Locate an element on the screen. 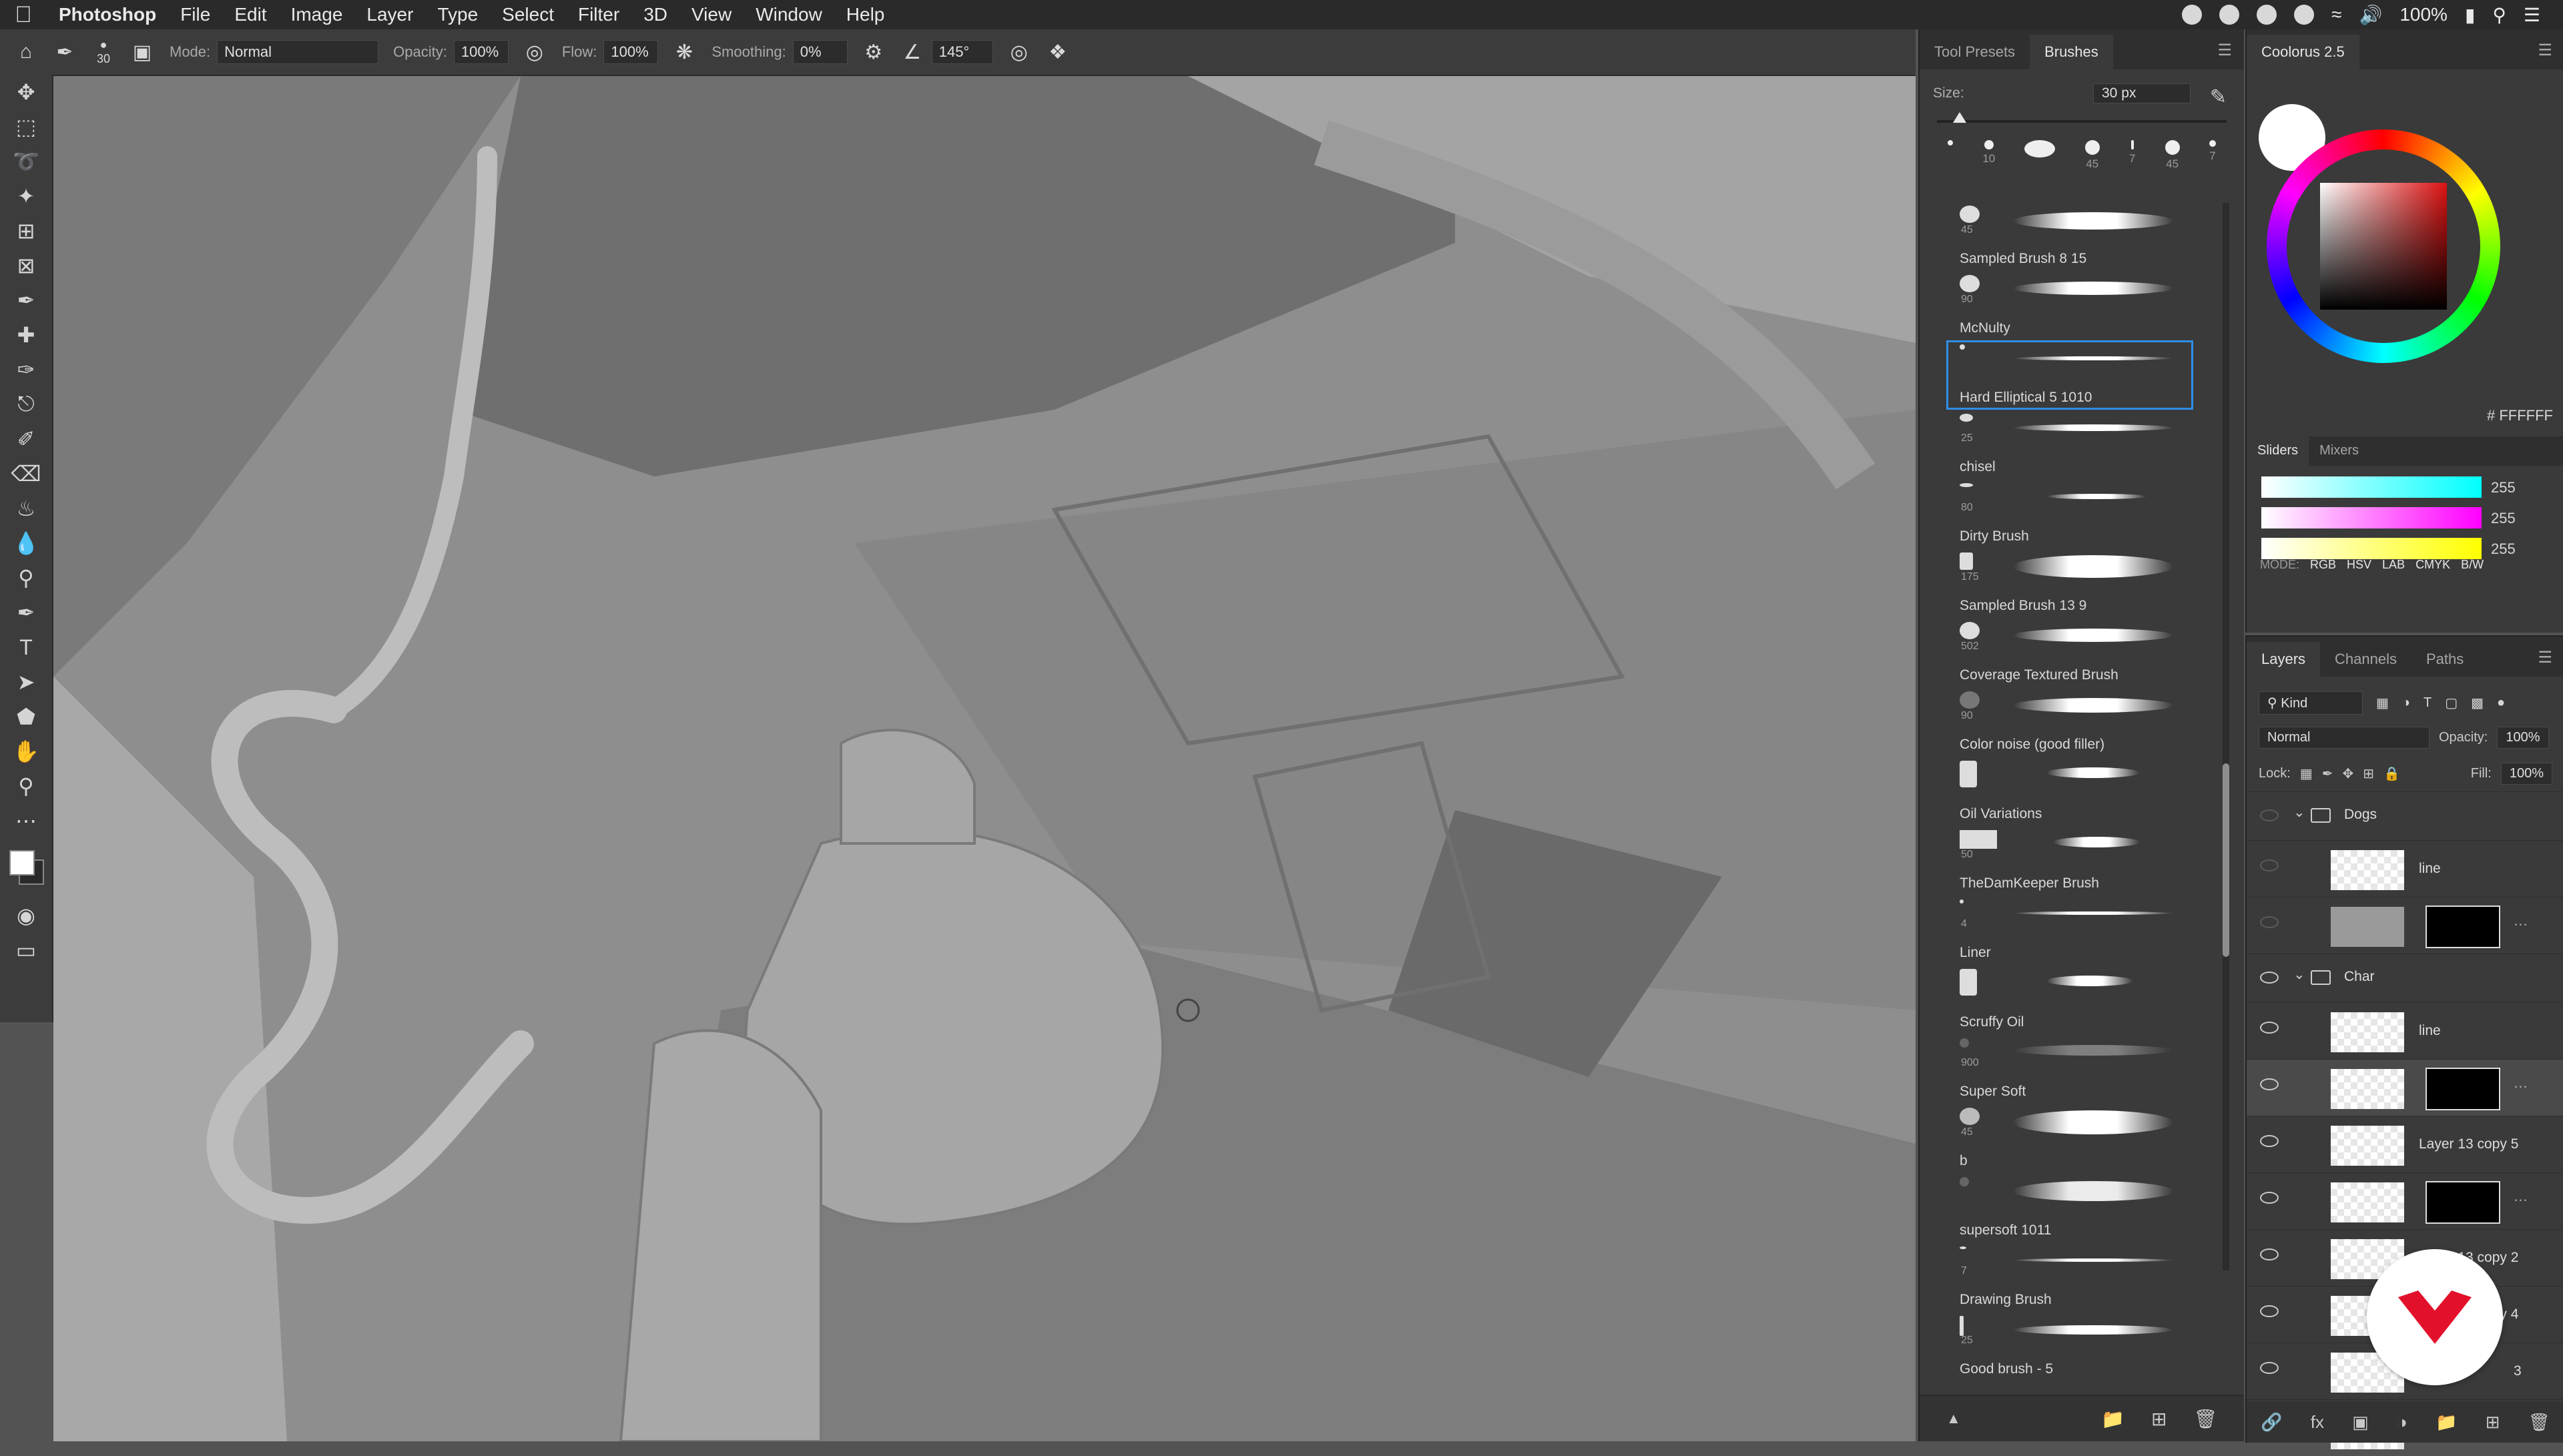 The image size is (2563, 1456). layer-mask-thumbnail is located at coordinates (2463, 1089).